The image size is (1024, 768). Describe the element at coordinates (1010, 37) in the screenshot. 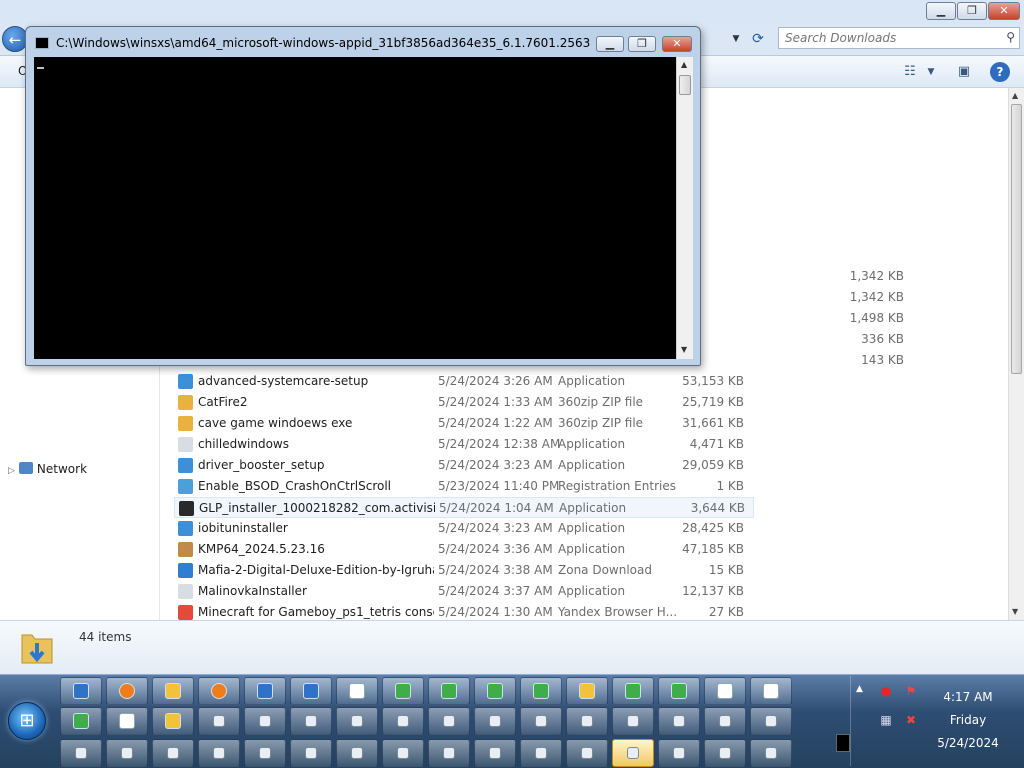

I see `search-icon: ⚲` at that location.